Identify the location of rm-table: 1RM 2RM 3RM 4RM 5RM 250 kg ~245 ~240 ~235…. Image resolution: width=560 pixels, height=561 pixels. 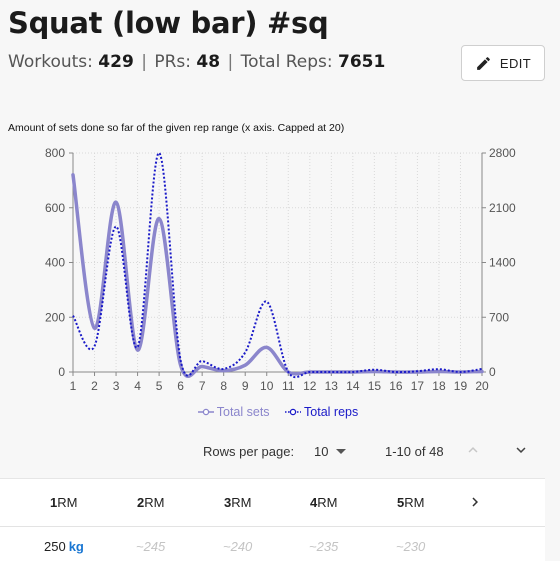
(272, 519).